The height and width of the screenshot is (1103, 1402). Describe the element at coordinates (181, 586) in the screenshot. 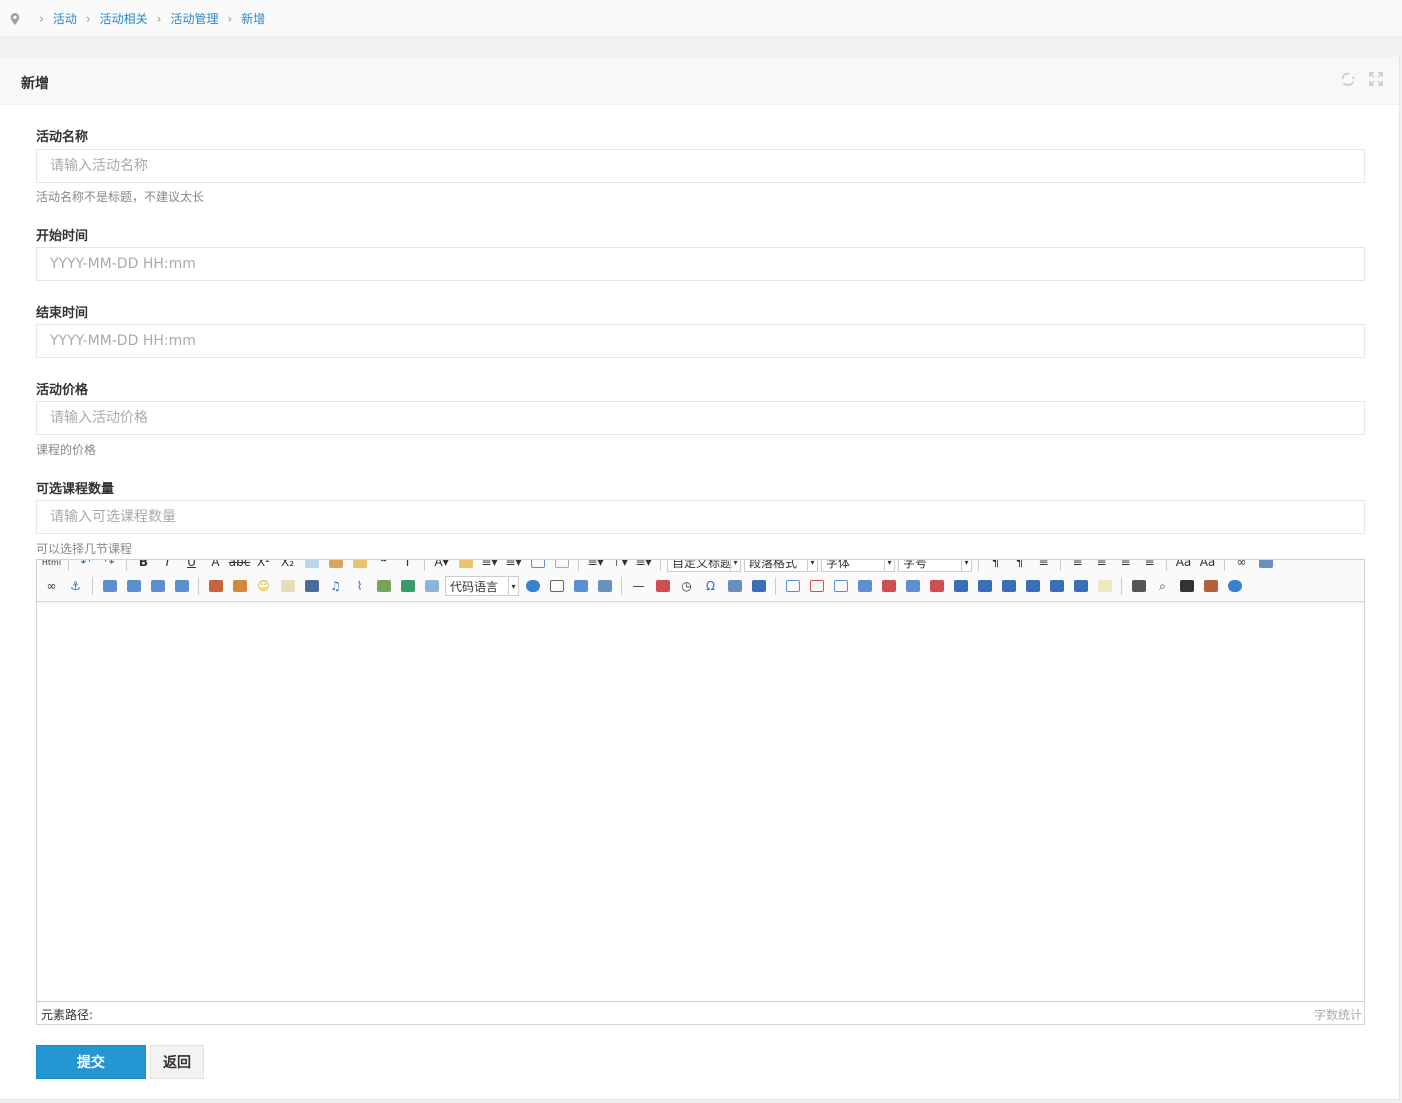

I see `image-center-icon` at that location.